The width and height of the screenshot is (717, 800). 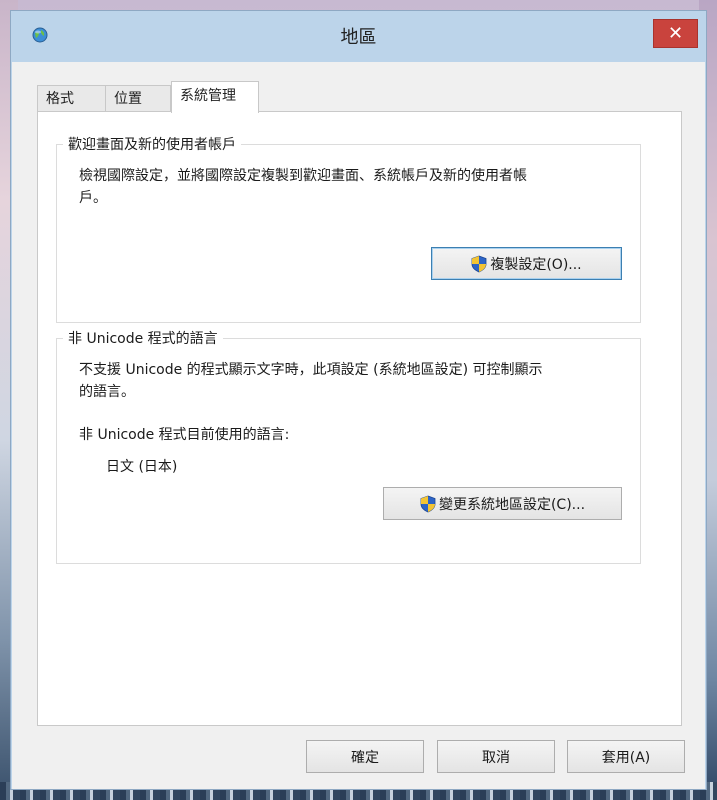 What do you see at coordinates (303, 176) in the screenshot?
I see `welcome-description-line1: 檢視國際設定，並將國際設定複製到歡迎畫面、系統帳戶及新的使用者帳` at bounding box center [303, 176].